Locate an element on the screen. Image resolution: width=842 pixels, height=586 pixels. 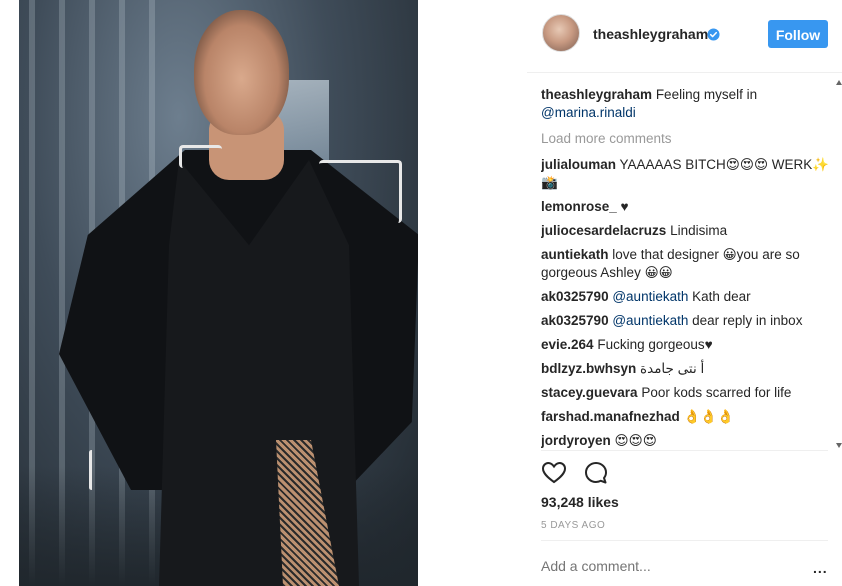
scroll-up-arrow-icon is located at coordinates (839, 82).